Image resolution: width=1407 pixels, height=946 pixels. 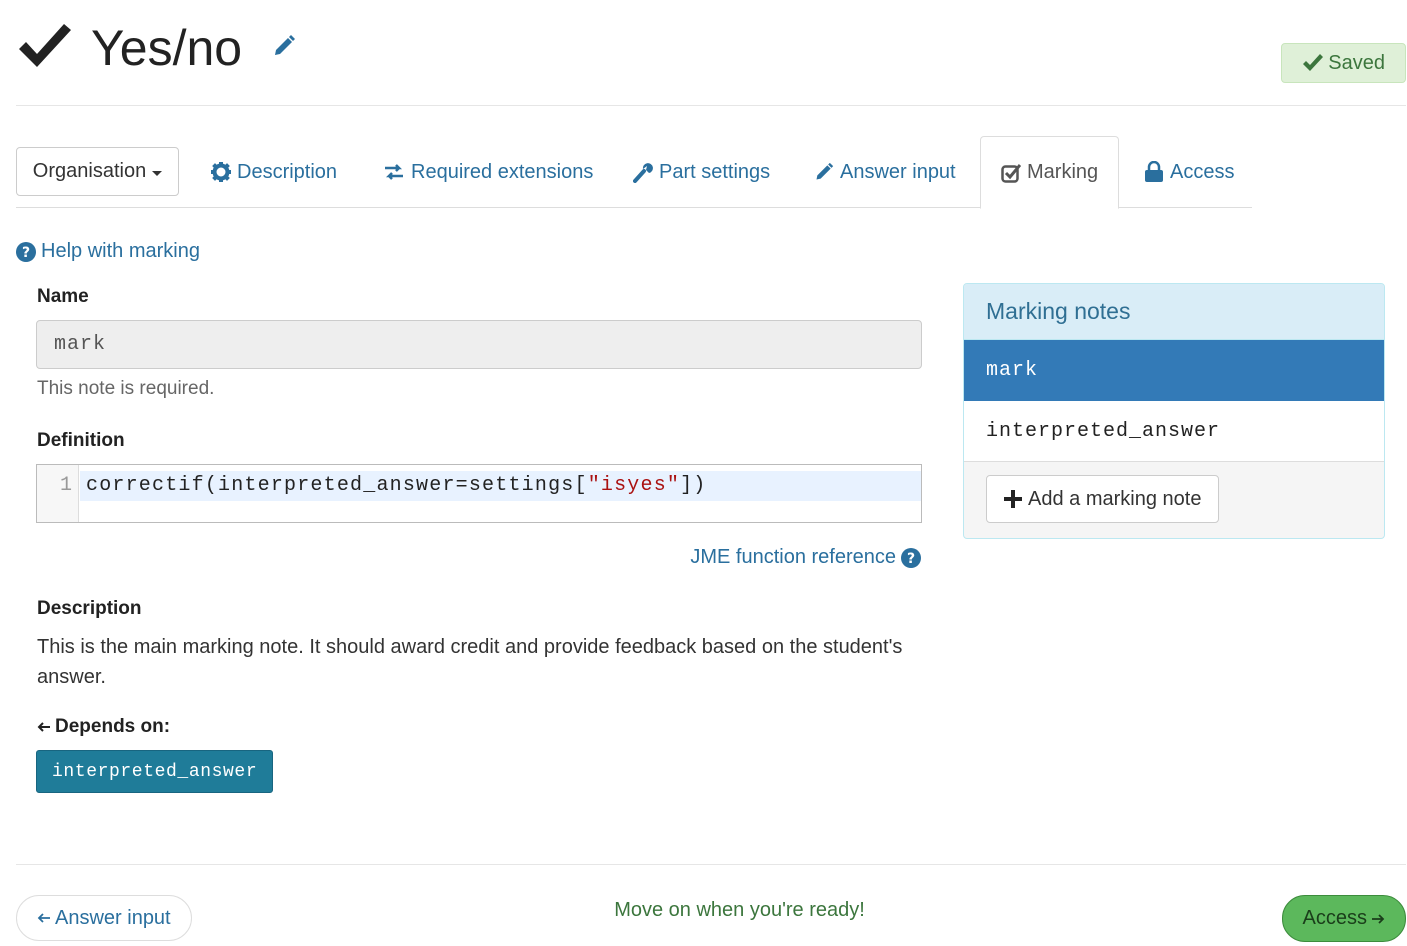 I want to click on tab-part-settings: Part settings, so click(x=701, y=172).